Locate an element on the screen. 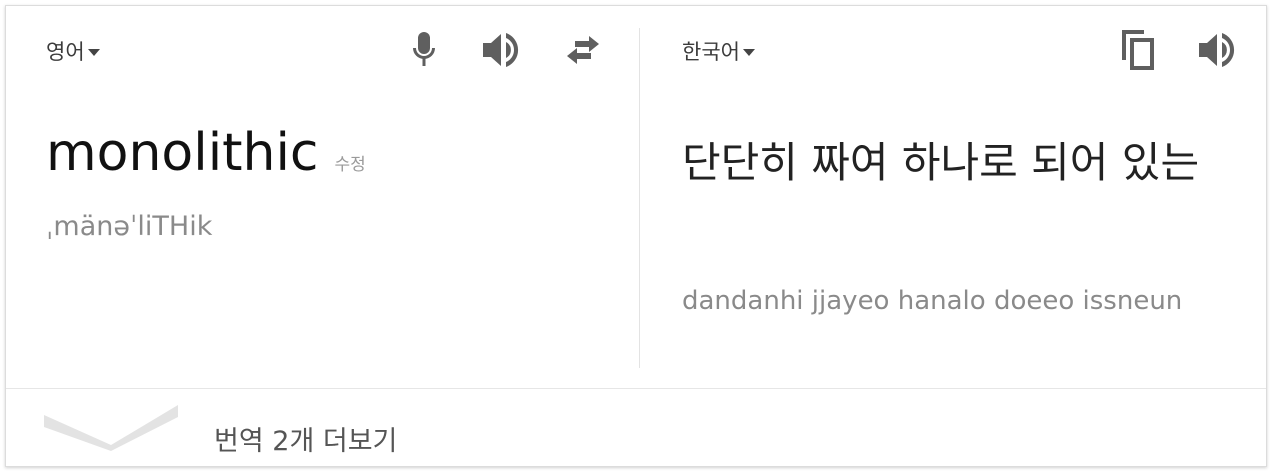 This screenshot has height=474, width=1272. romanization-text: dandanhi jjayeo hanalo doeeo issneun is located at coordinates (932, 301).